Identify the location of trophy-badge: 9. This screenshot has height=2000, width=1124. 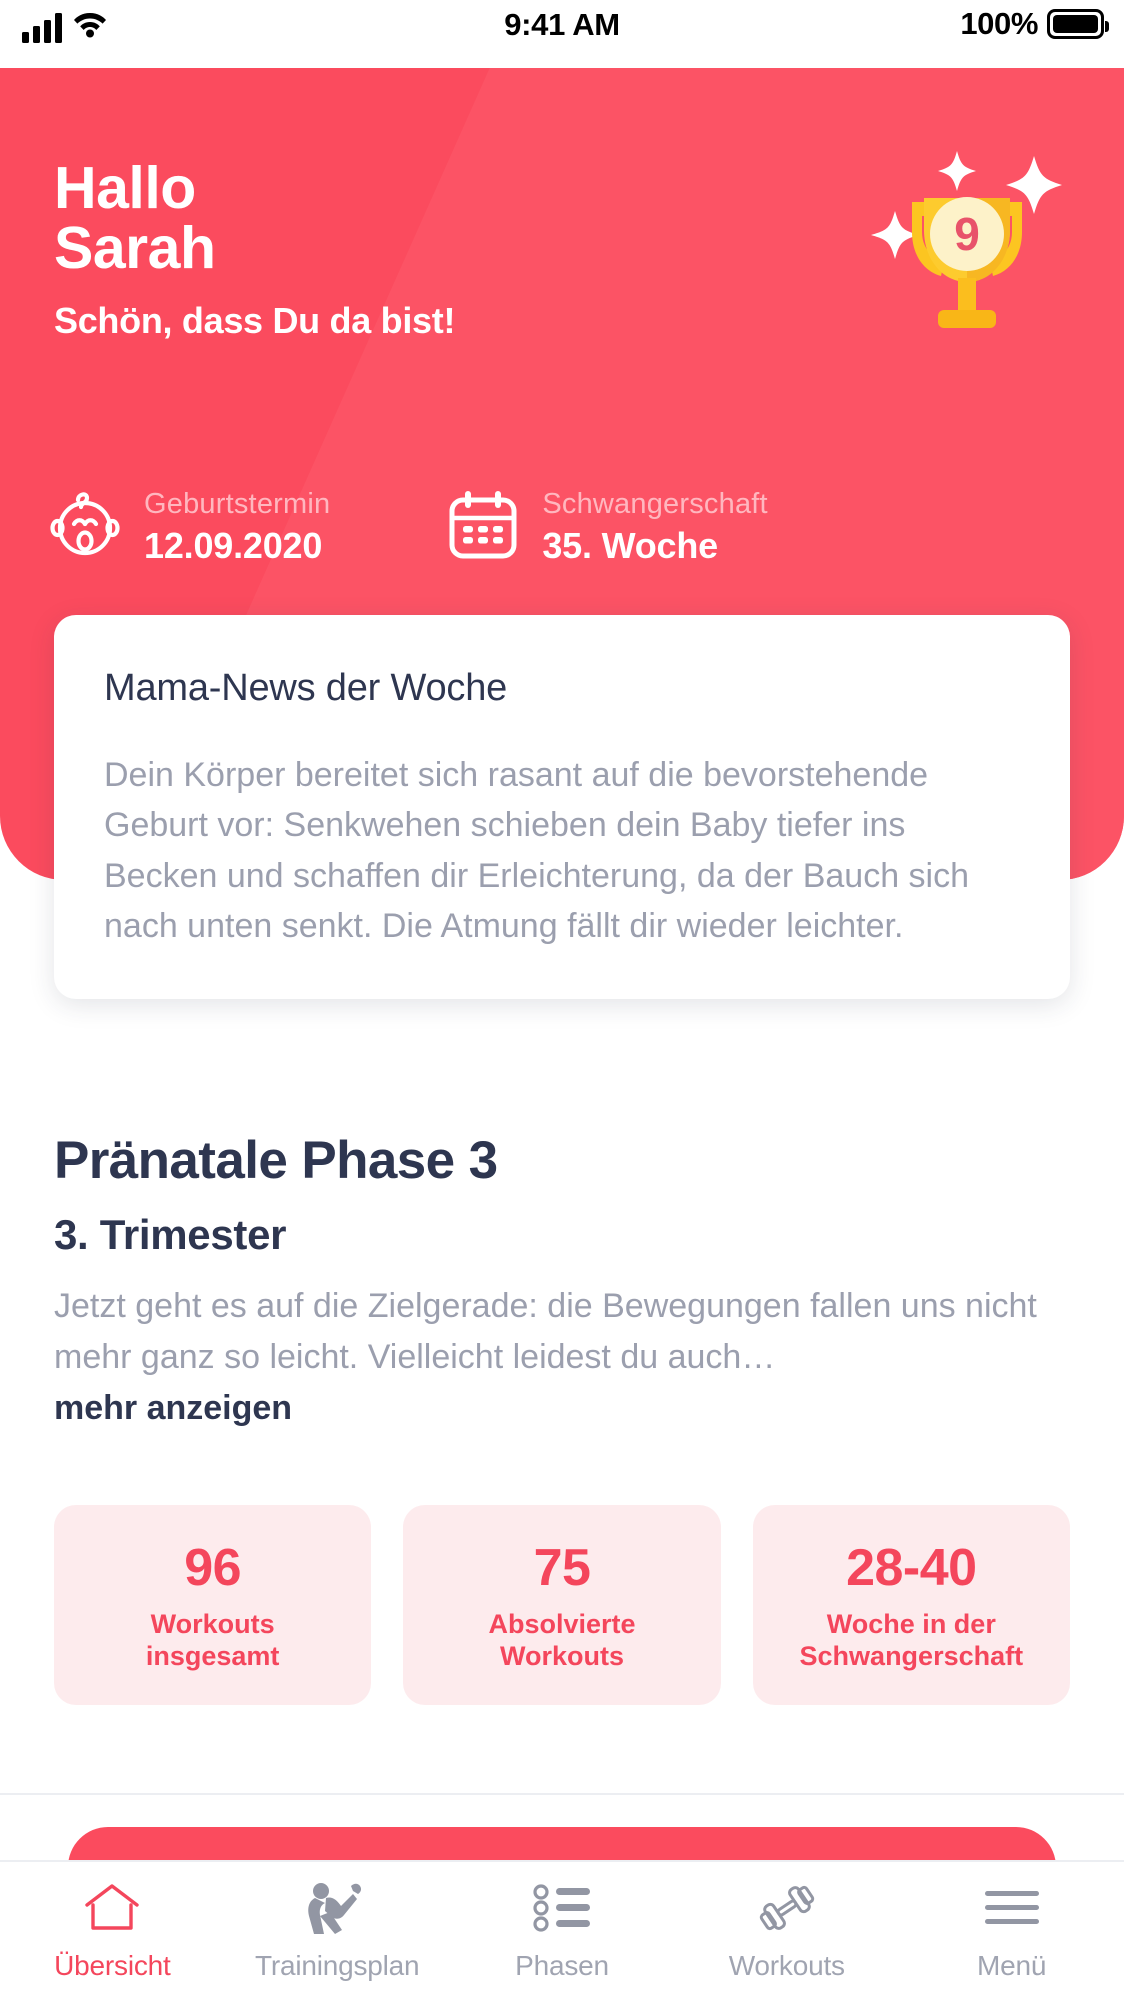
(967, 236).